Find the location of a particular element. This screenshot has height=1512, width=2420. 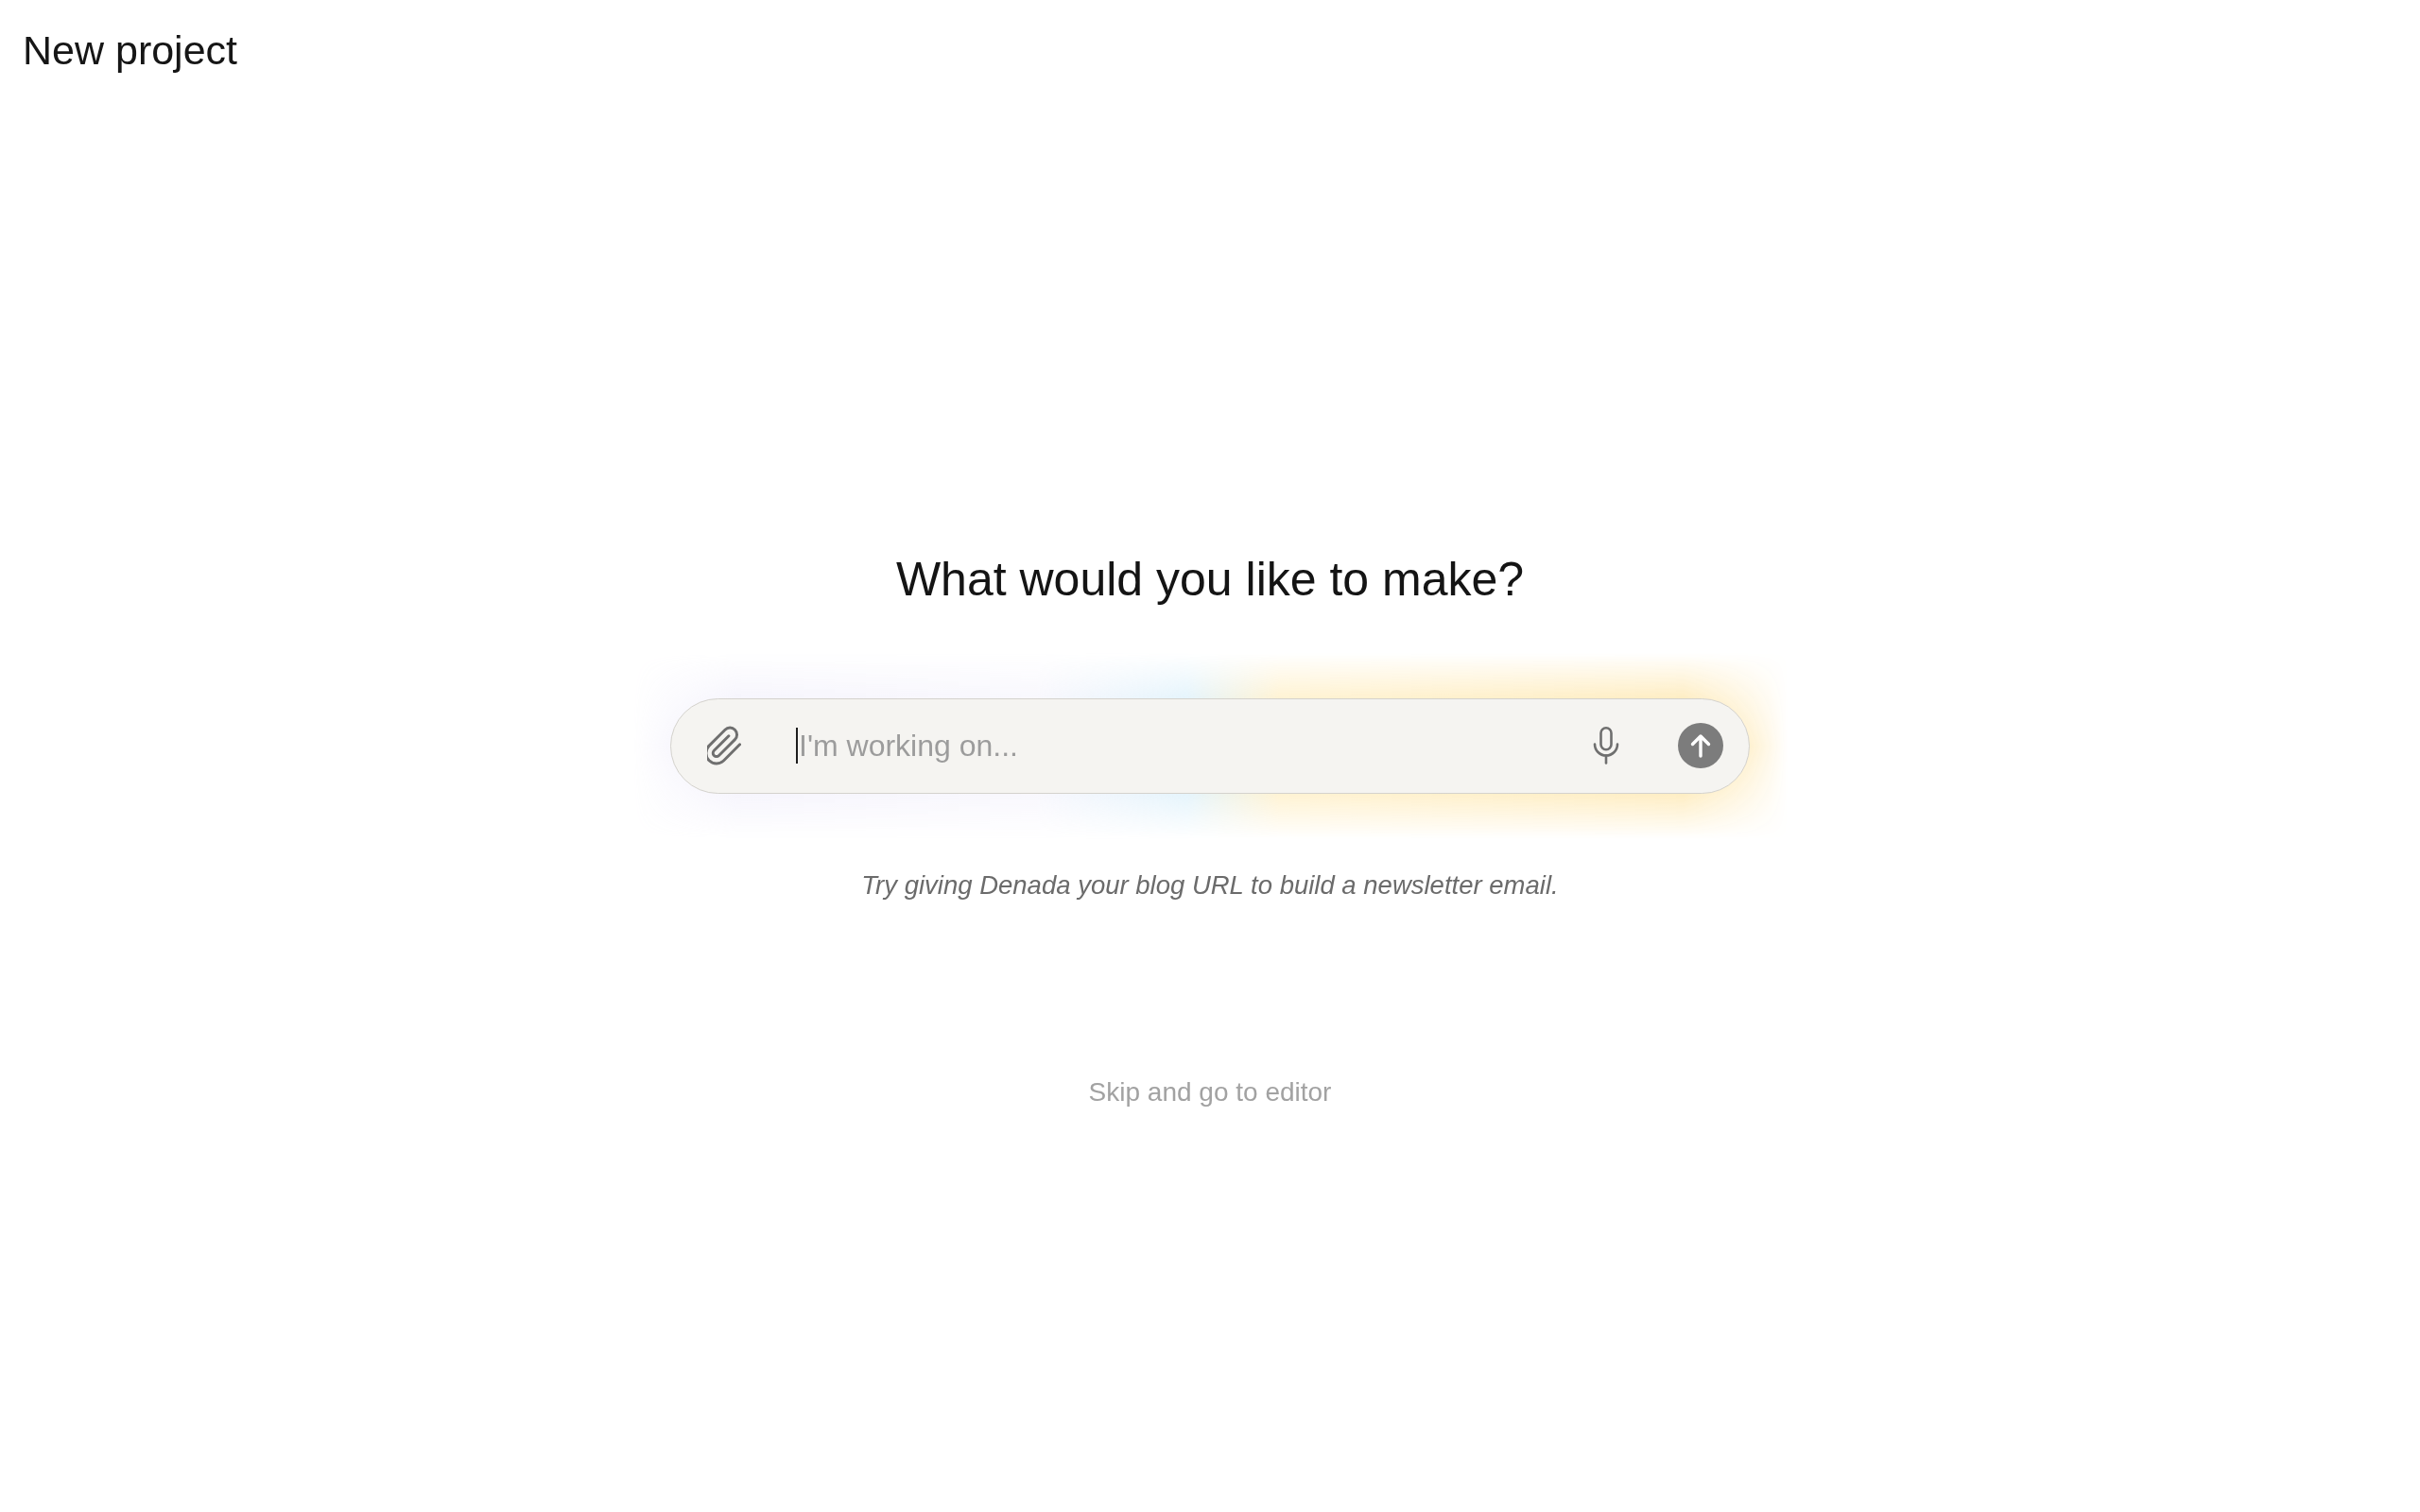

hint-text: Try giving Denada your blog URL to build a newsletter email. is located at coordinates (1210, 884).